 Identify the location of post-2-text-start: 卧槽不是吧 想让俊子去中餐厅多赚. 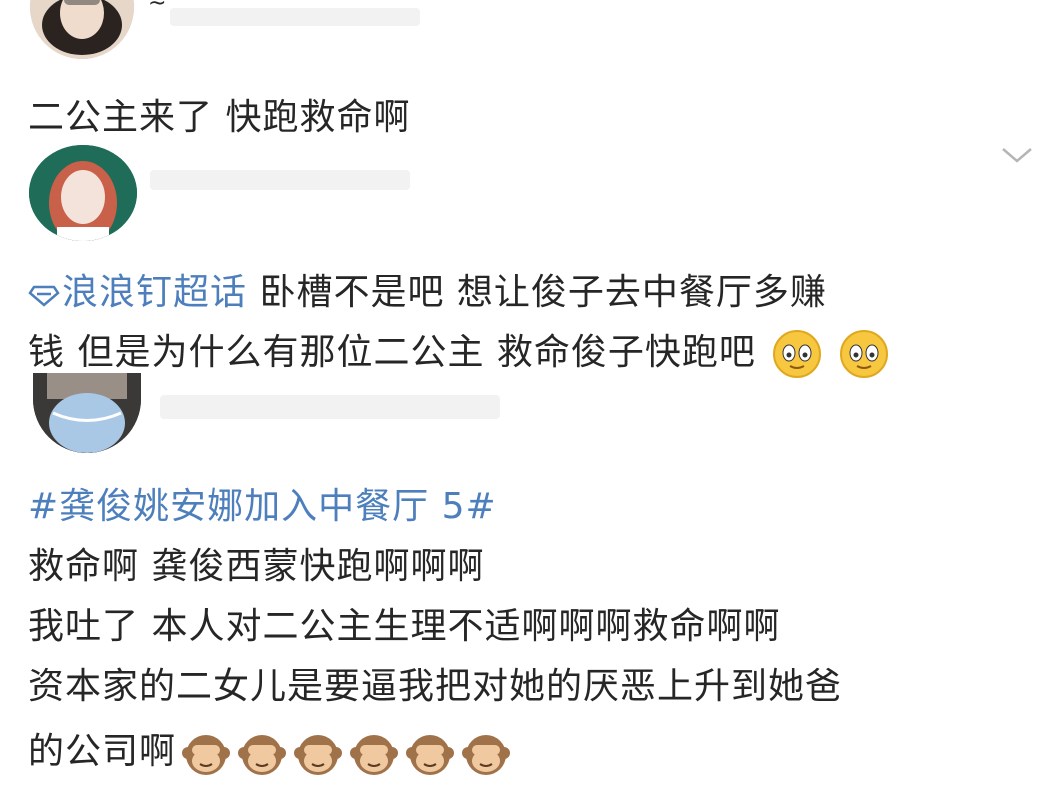
(537, 292).